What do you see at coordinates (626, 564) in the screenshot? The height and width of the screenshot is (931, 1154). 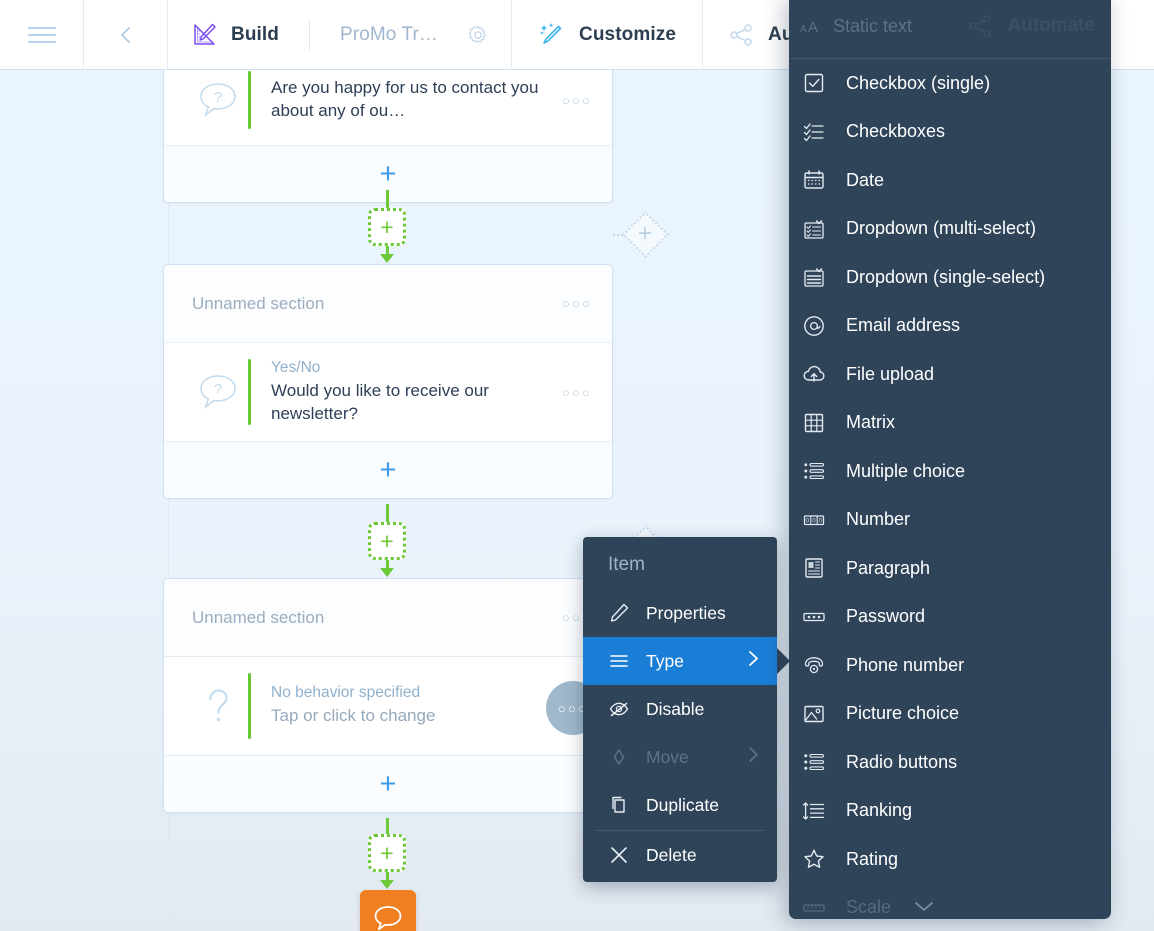 I see `context-menu-header: Item` at bounding box center [626, 564].